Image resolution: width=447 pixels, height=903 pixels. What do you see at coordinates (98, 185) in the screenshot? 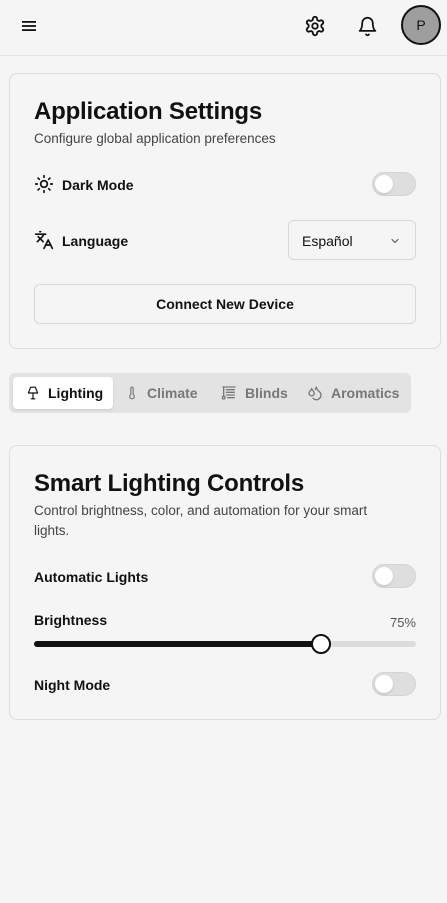
I see `dark-mode-label: Dark Mode` at bounding box center [98, 185].